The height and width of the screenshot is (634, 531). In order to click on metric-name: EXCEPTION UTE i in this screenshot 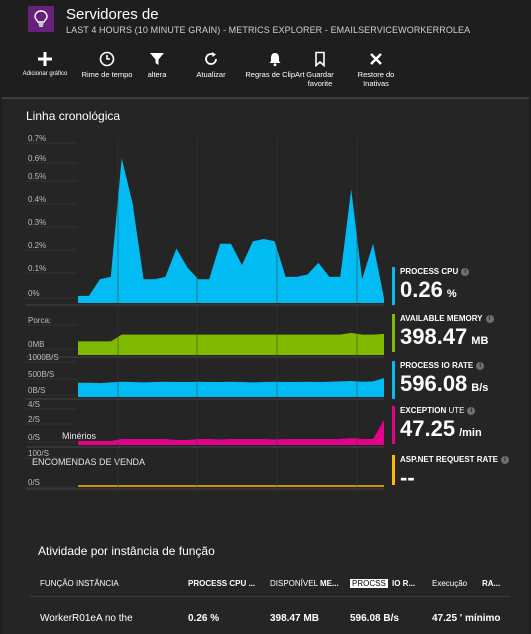, I will do `click(438, 410)`.